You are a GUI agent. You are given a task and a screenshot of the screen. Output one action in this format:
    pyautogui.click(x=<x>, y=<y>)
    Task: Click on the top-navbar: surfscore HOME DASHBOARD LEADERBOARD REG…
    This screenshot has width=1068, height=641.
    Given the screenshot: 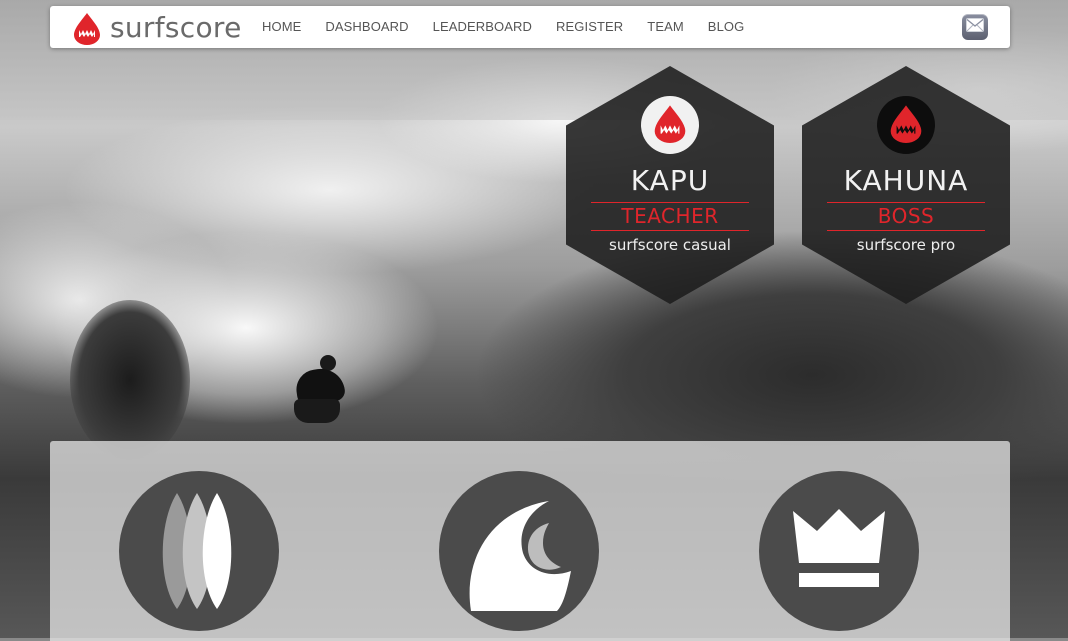 What is the action you would take?
    pyautogui.click(x=530, y=27)
    